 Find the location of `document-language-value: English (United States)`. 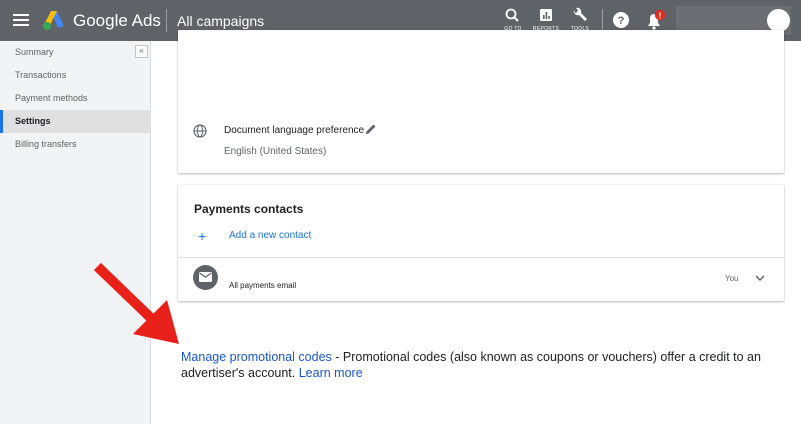

document-language-value: English (United States) is located at coordinates (275, 151).